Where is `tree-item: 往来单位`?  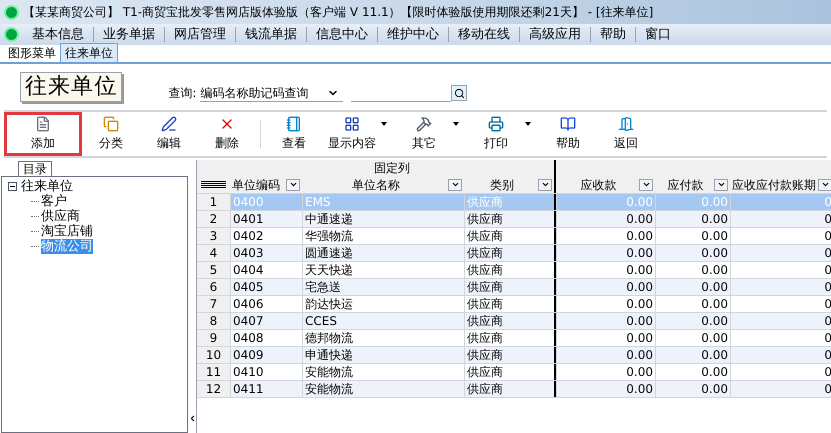
tree-item: 往来单位 is located at coordinates (47, 186).